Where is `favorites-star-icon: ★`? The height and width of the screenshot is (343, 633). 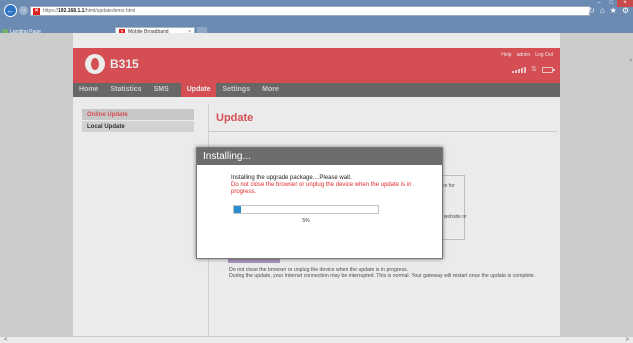 favorites-star-icon: ★ is located at coordinates (613, 11).